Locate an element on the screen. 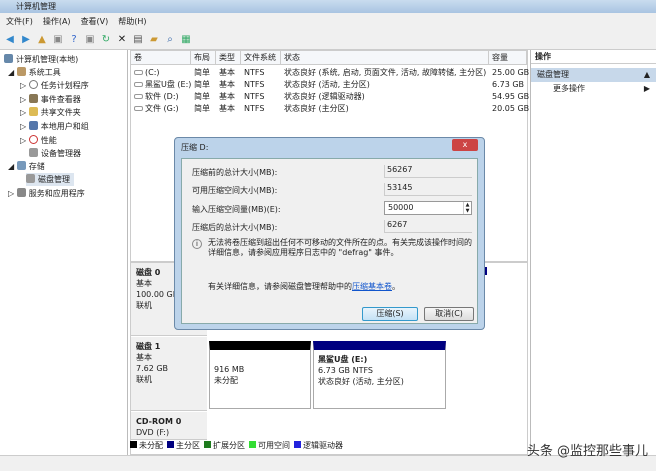 This screenshot has height=471, width=656. close-button: x is located at coordinates (465, 145).